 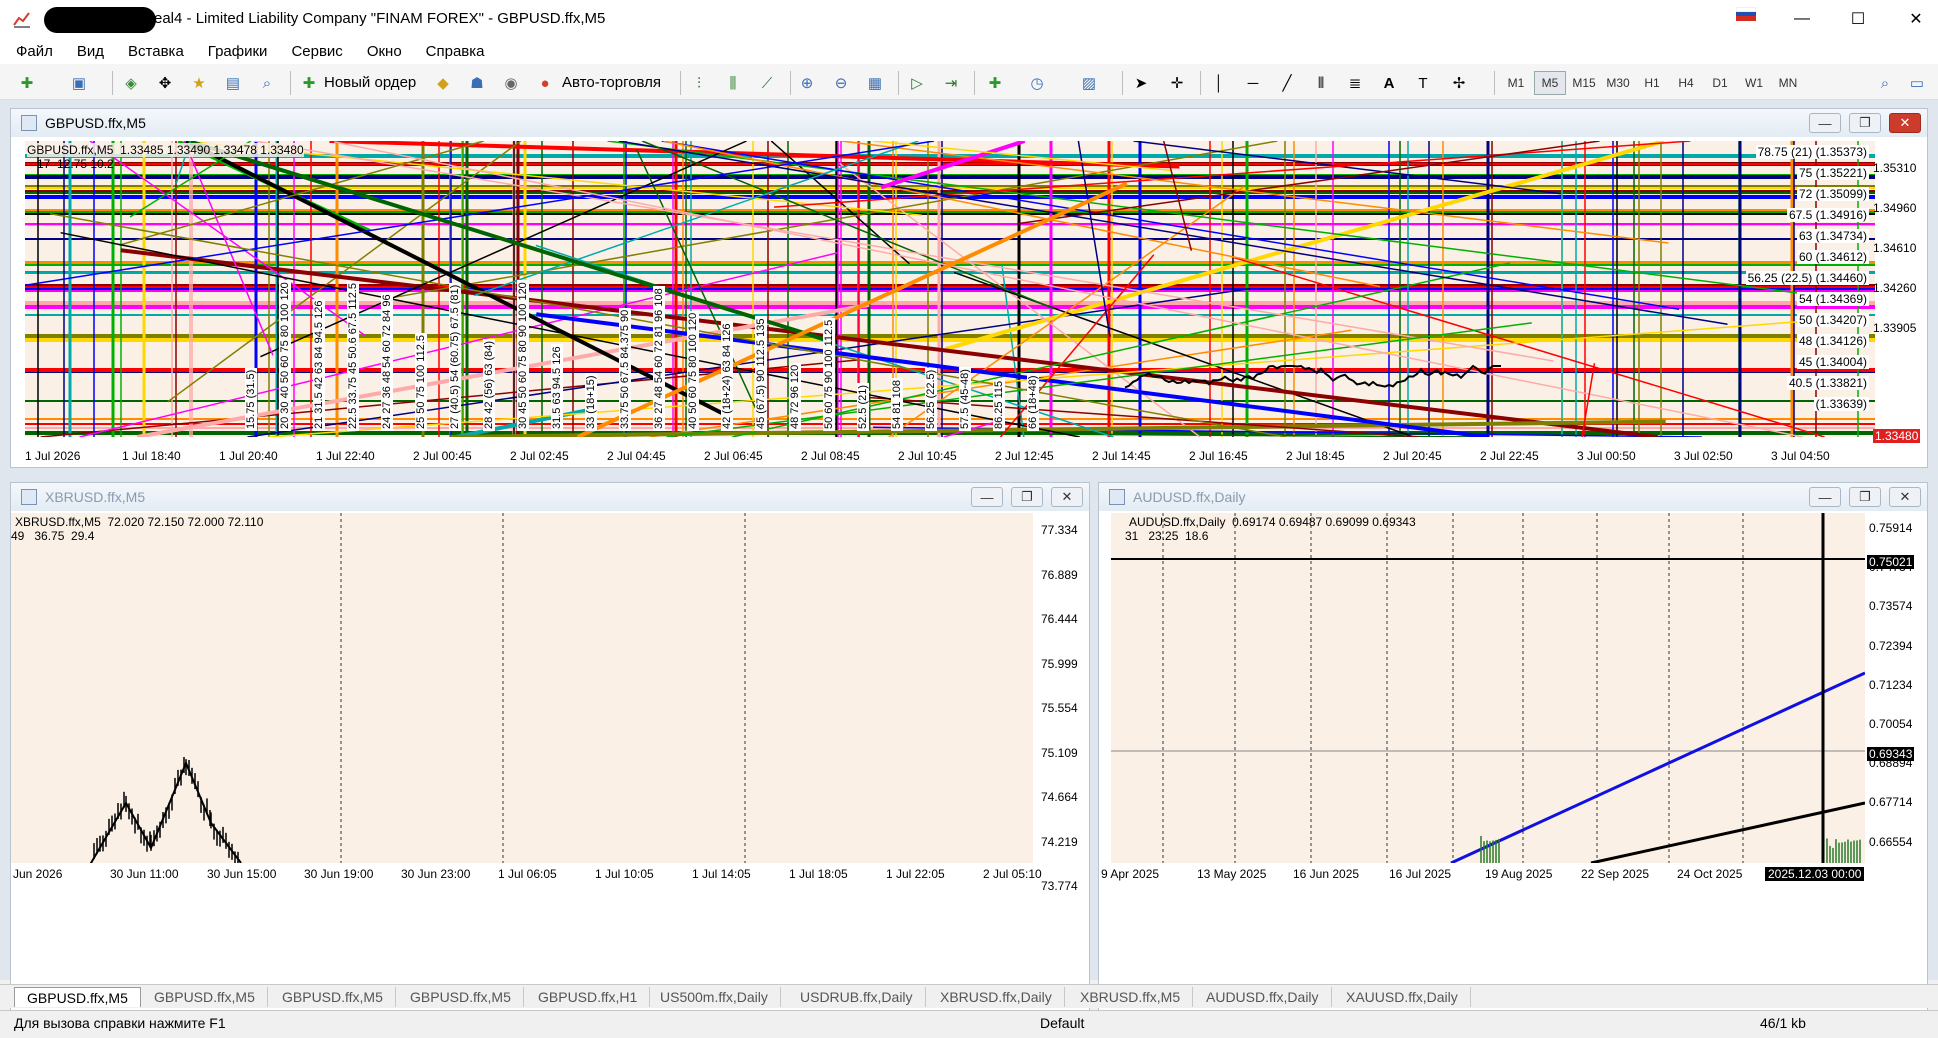 I want to click on text-icon: A, so click(x=1389, y=83).